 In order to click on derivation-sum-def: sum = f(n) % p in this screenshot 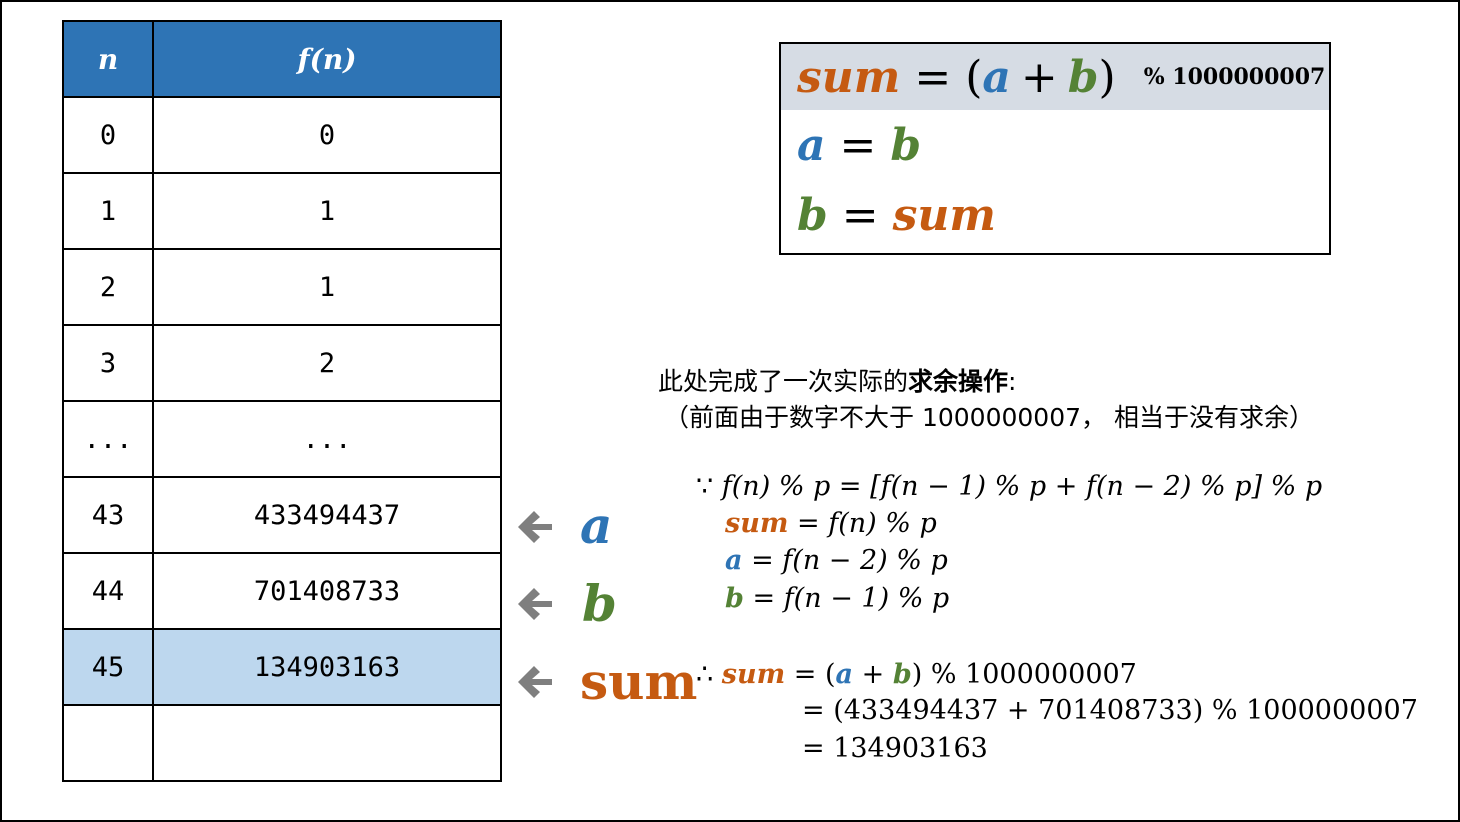, I will do `click(831, 523)`.